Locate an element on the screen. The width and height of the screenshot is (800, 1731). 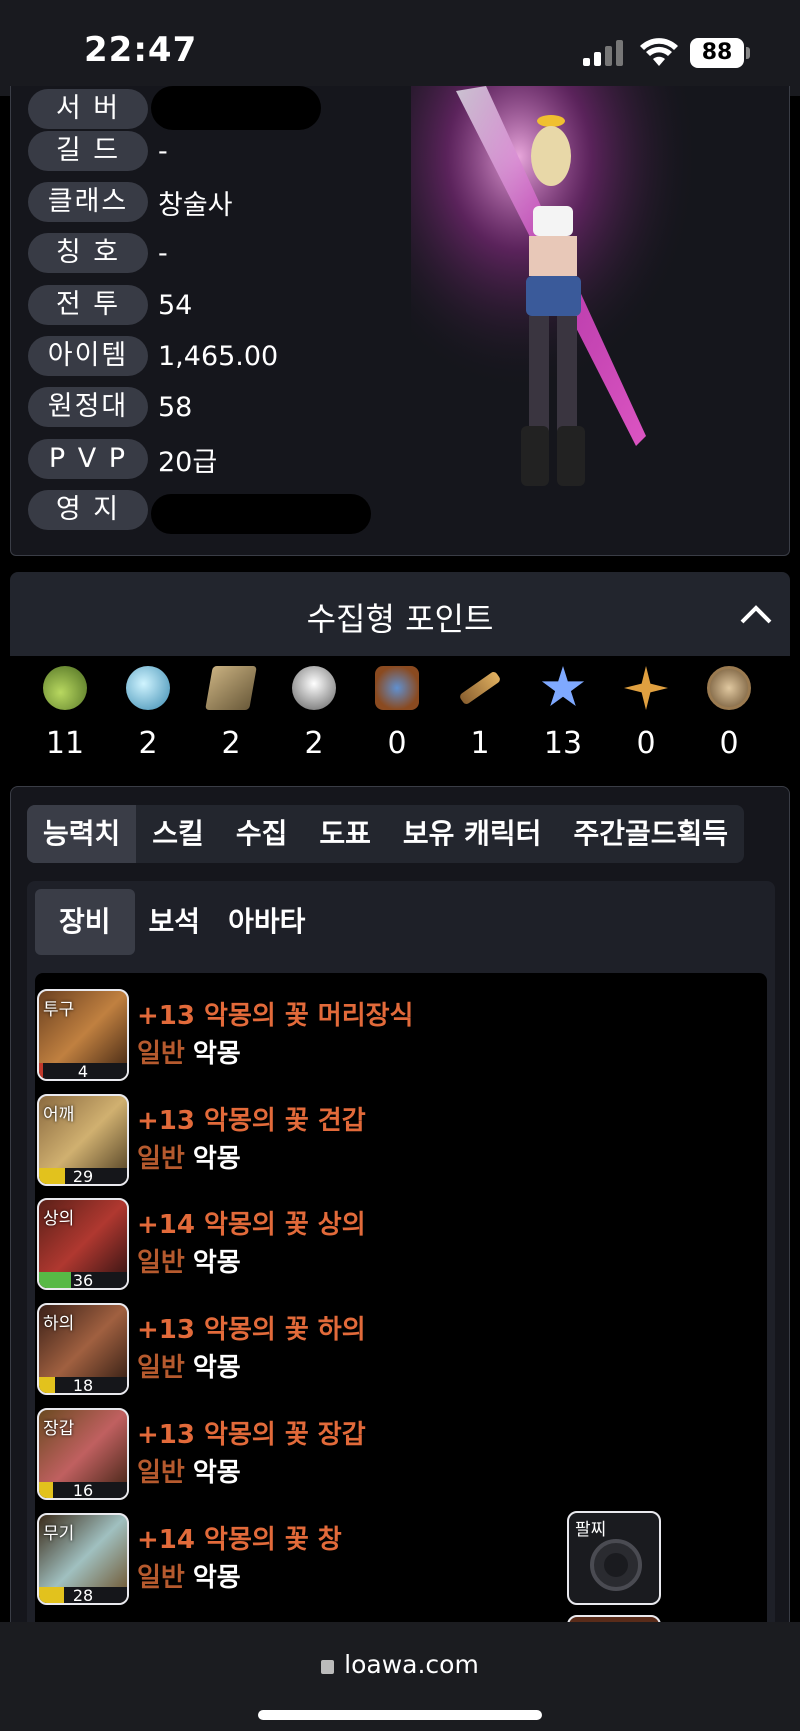
equipment-slot-label: 장갑 is located at coordinates (59, 1429).